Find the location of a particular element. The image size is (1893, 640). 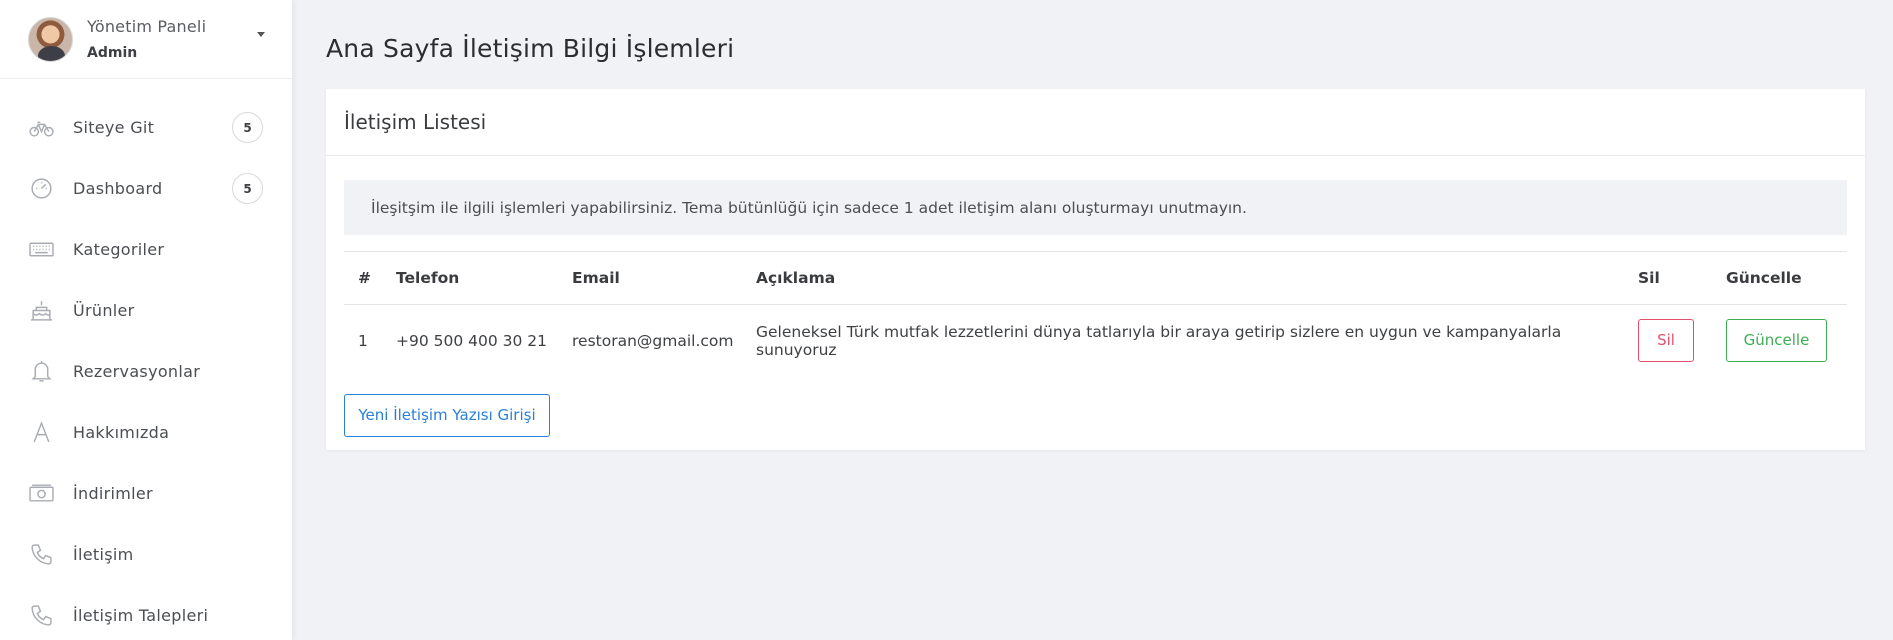

column-header-description: Açıklama is located at coordinates (1197, 278).